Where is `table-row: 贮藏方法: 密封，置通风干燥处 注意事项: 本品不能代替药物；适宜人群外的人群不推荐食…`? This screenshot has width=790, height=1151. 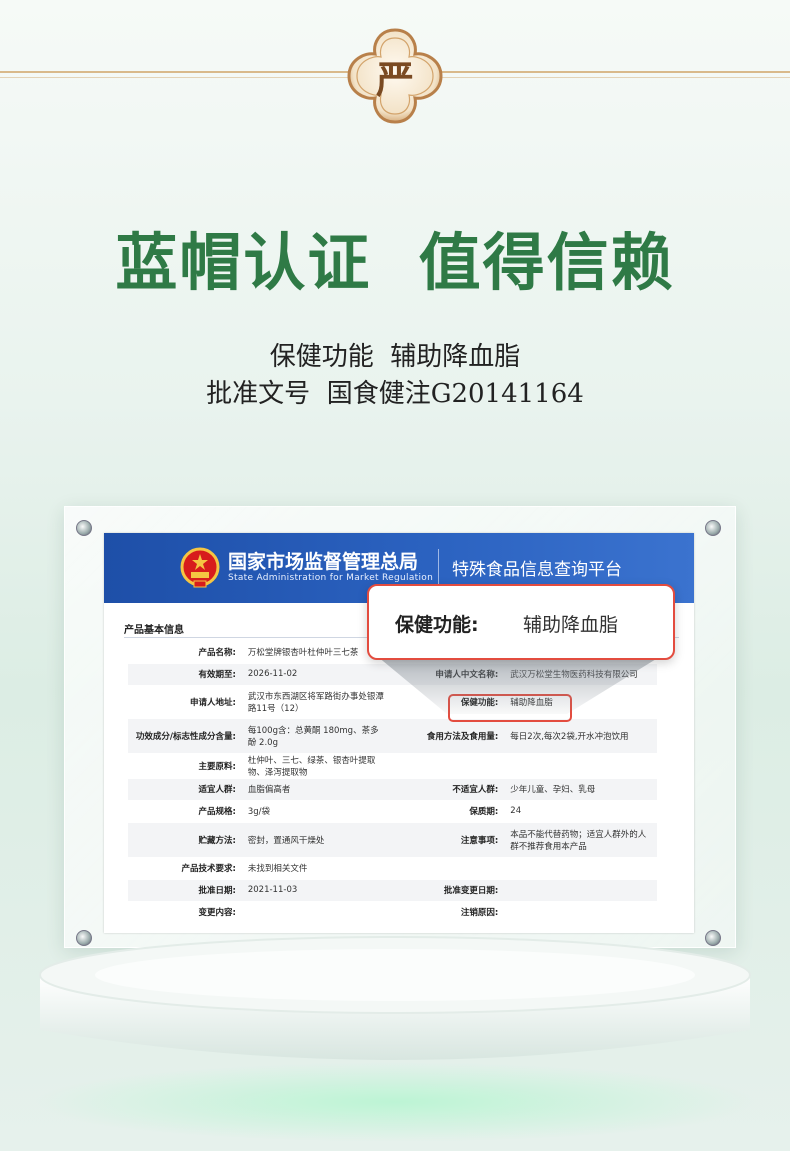 table-row: 贮藏方法: 密封，置通风干燥处 注意事项: 本品不能代替药物；适宜人群外的人群不推荐食… is located at coordinates (392, 840).